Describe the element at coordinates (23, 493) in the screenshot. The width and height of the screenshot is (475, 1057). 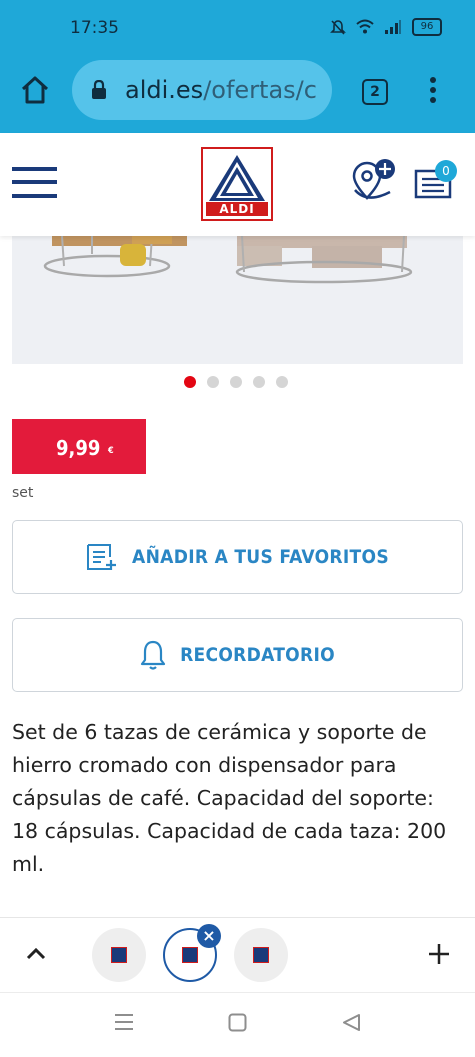
I see `price-unit: set` at that location.